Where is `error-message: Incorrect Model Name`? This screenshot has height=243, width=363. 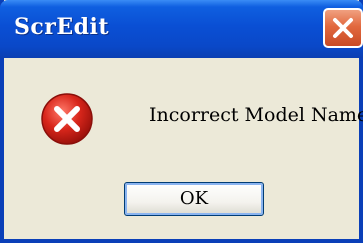 error-message: Incorrect Model Name is located at coordinates (256, 115).